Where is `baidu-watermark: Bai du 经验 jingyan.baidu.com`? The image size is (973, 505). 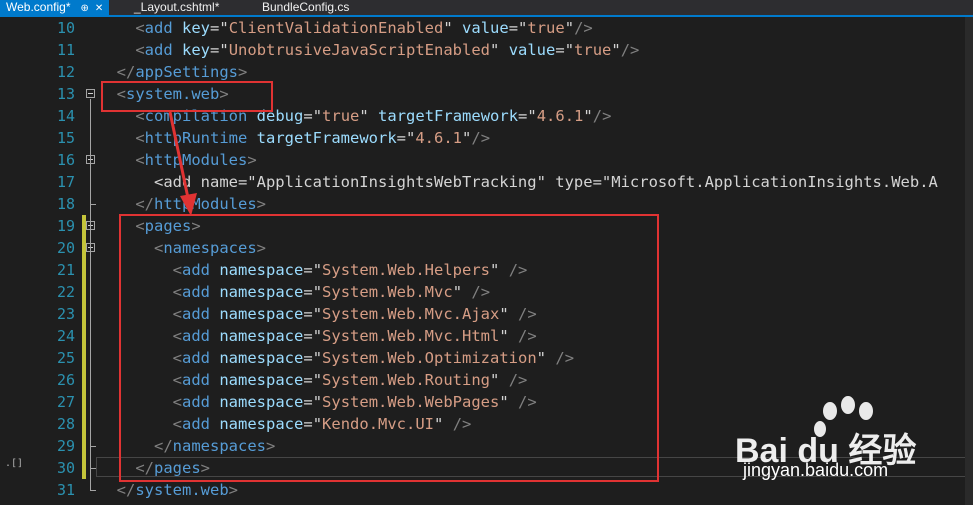 baidu-watermark: Bai du 经验 jingyan.baidu.com is located at coordinates (847, 440).